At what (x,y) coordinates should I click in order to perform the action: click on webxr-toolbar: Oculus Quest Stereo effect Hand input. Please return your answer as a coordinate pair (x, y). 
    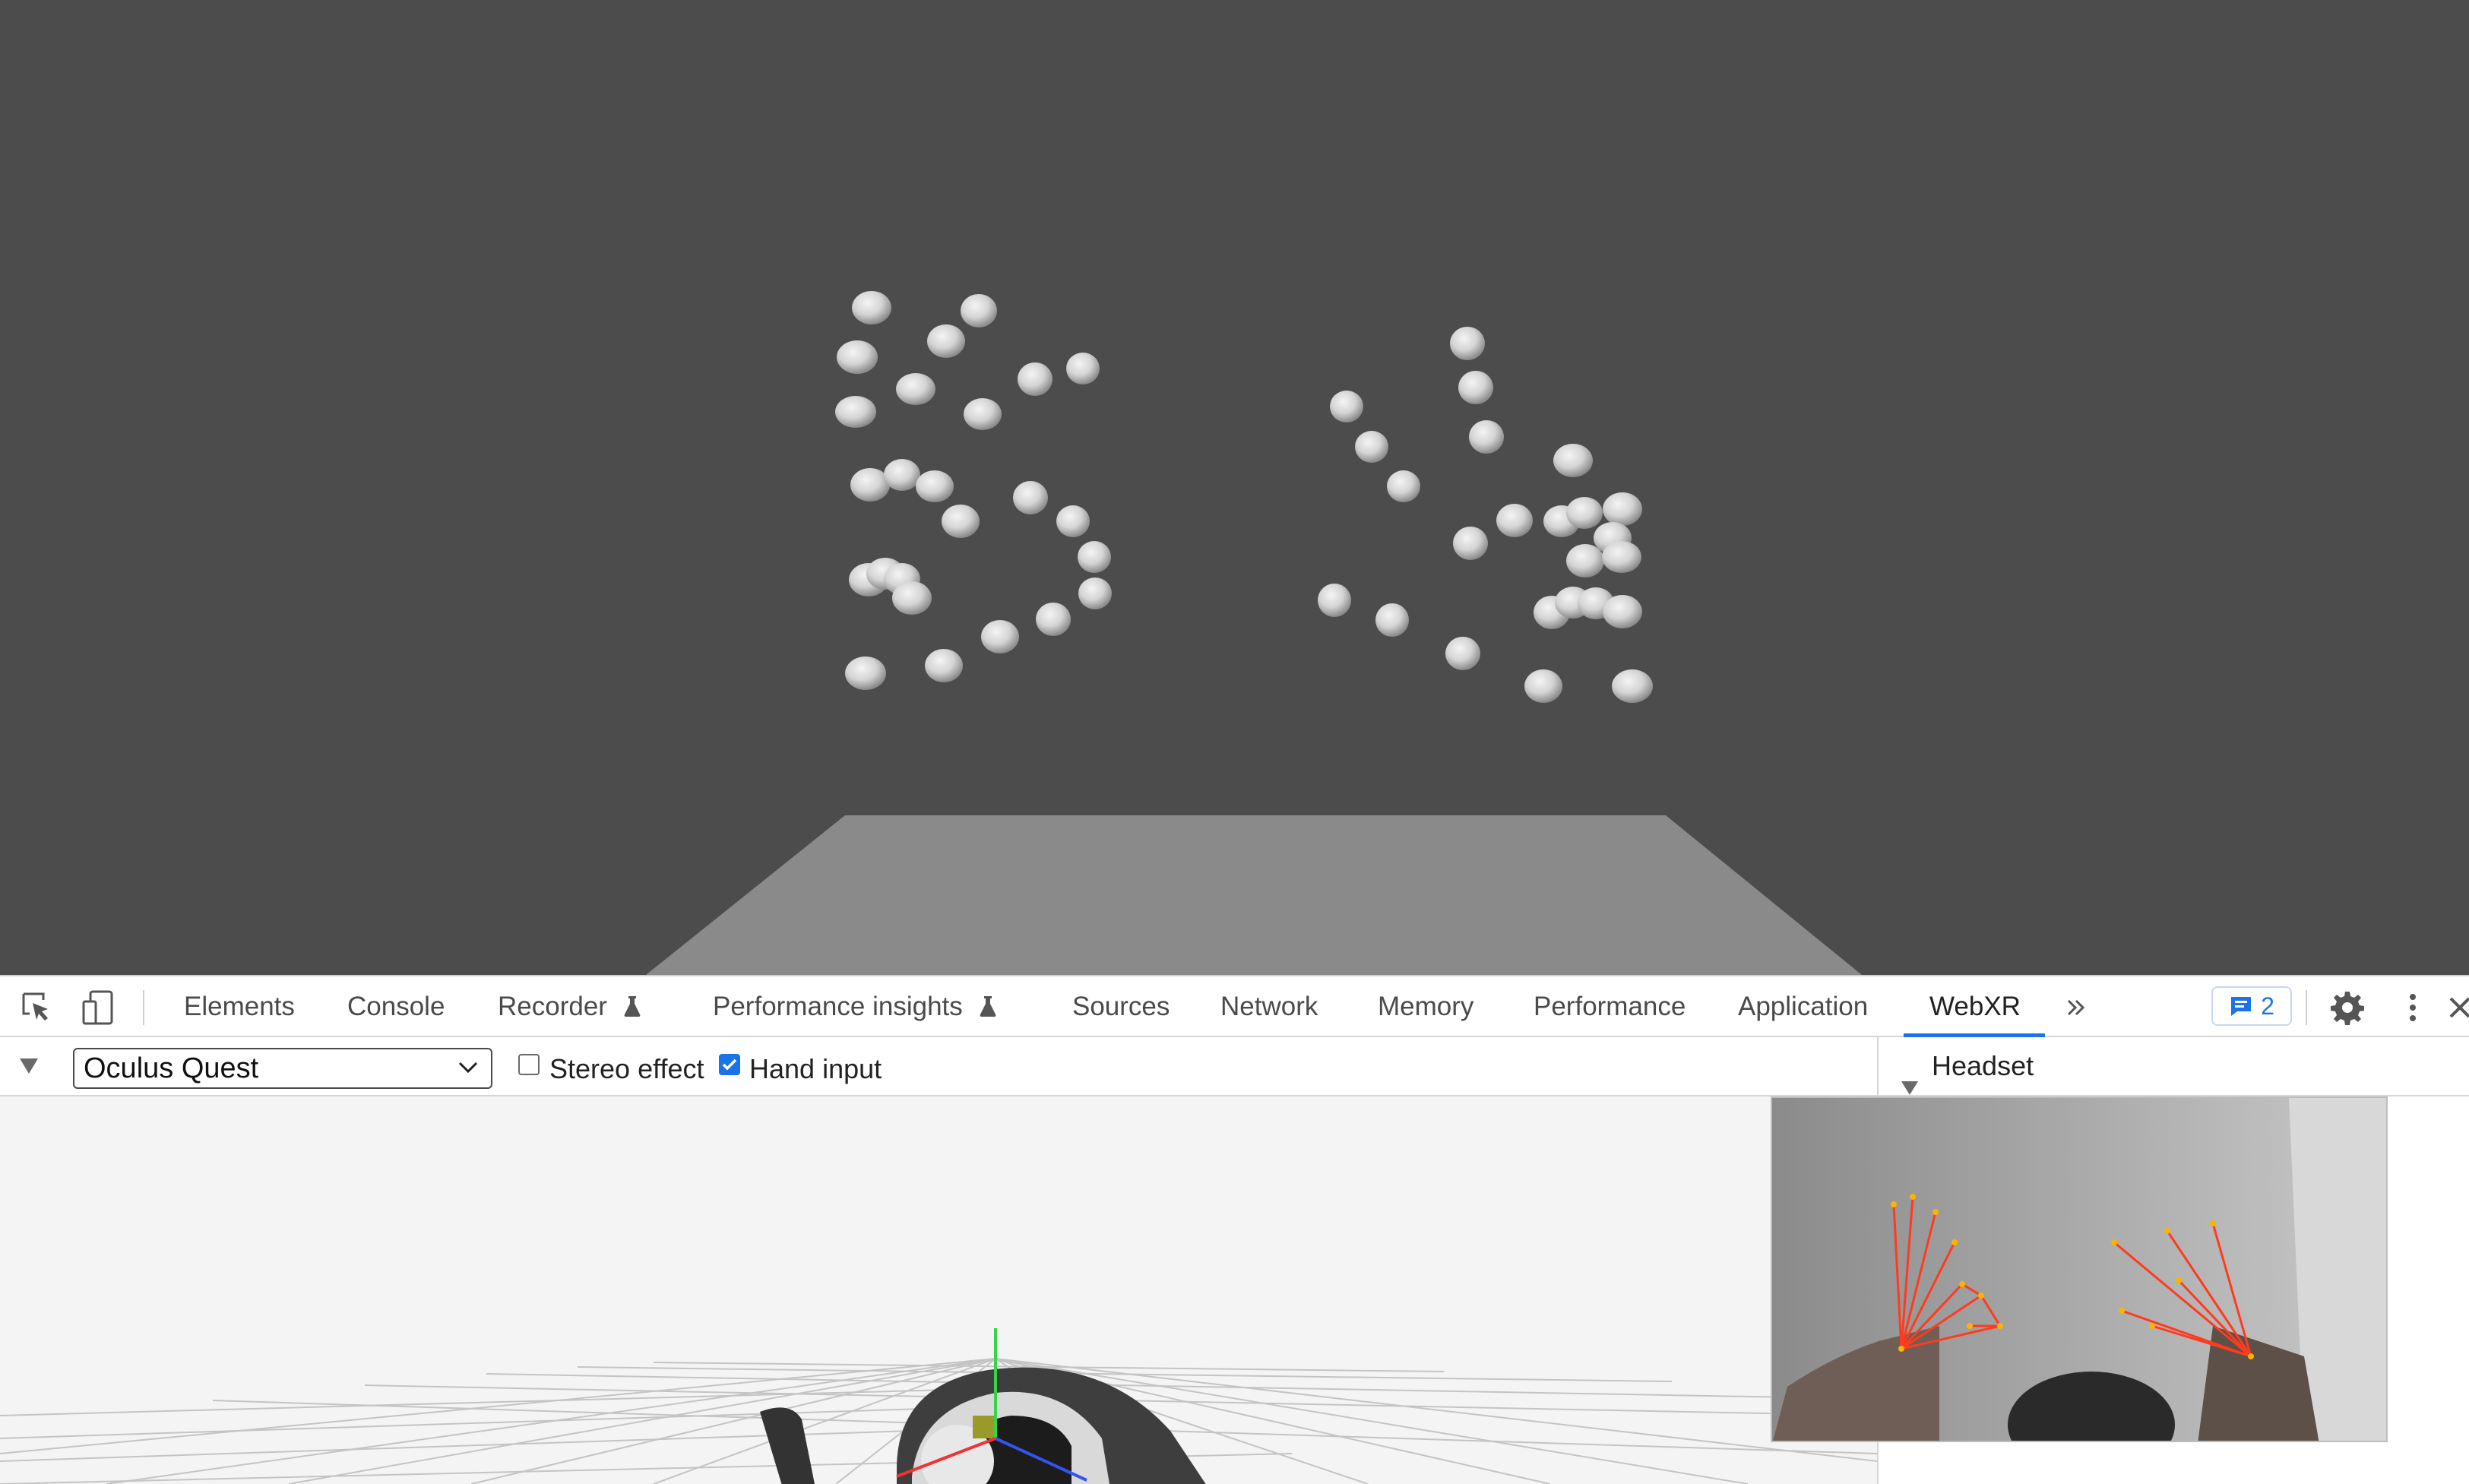
    Looking at the image, I should click on (938, 1066).